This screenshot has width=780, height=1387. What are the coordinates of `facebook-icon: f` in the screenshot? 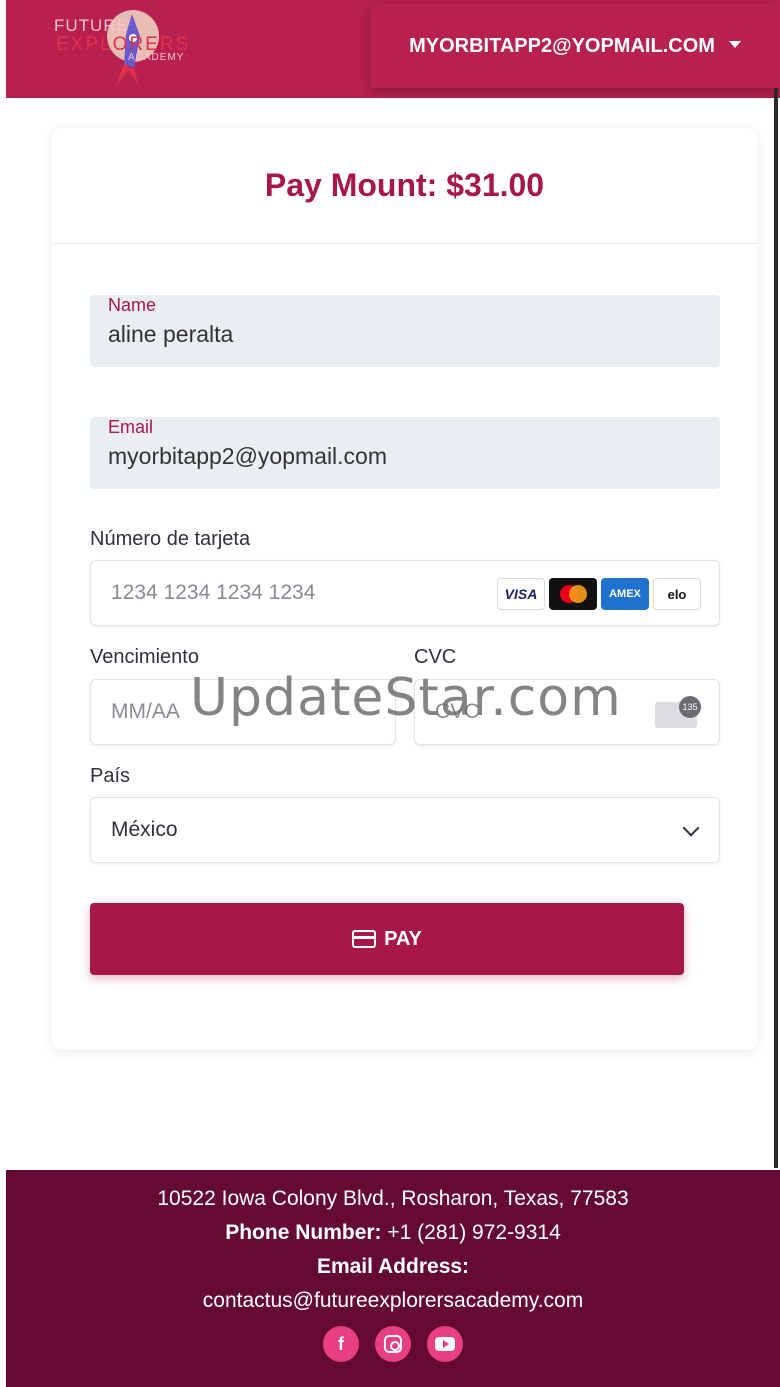 It's located at (341, 1344).